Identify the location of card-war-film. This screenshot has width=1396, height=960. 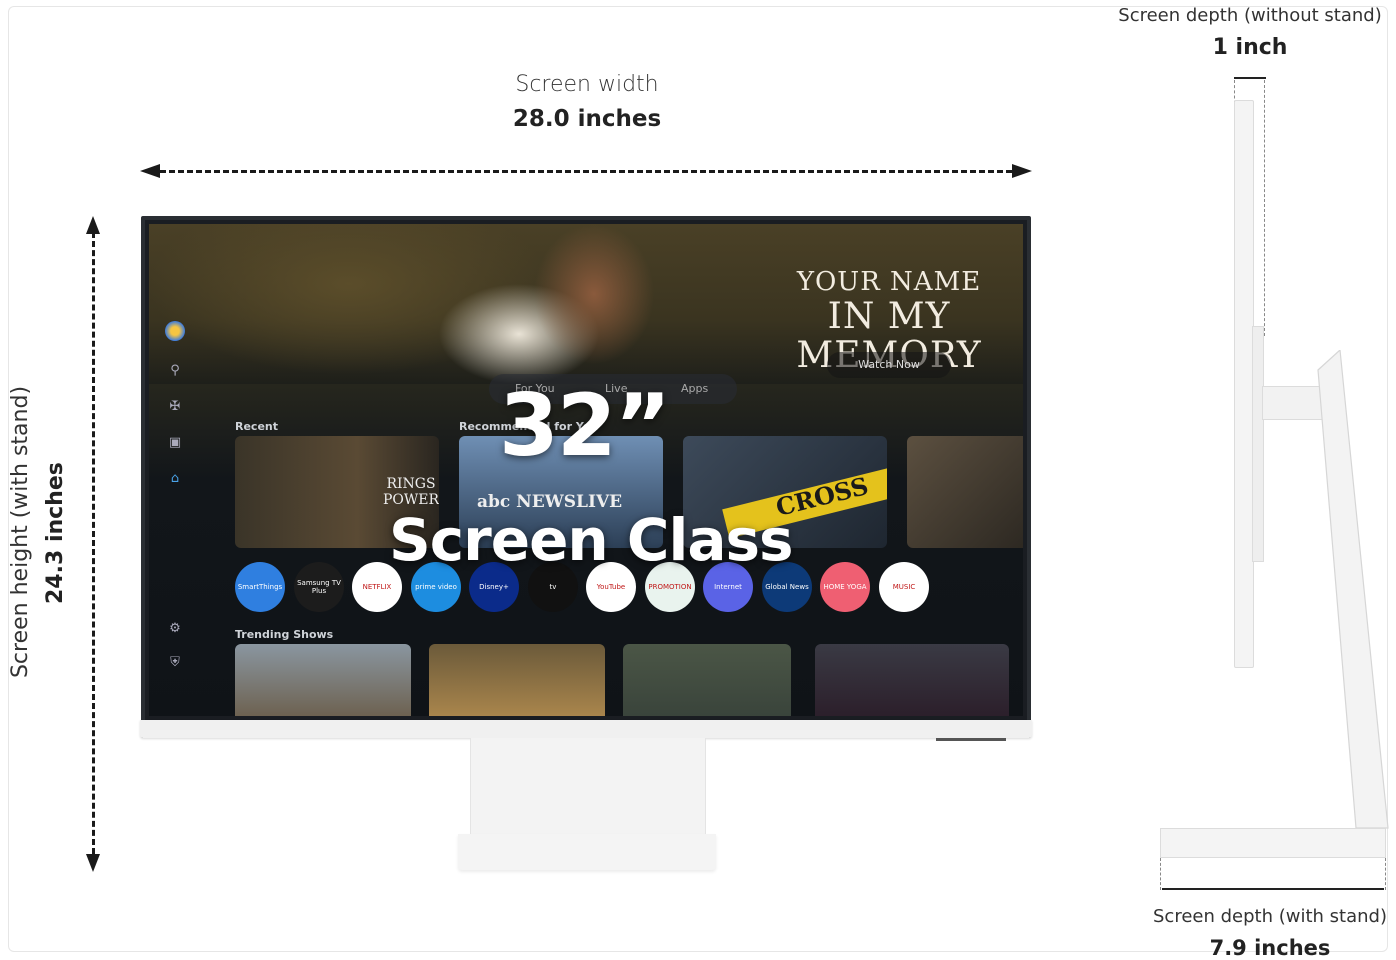
(965, 492).